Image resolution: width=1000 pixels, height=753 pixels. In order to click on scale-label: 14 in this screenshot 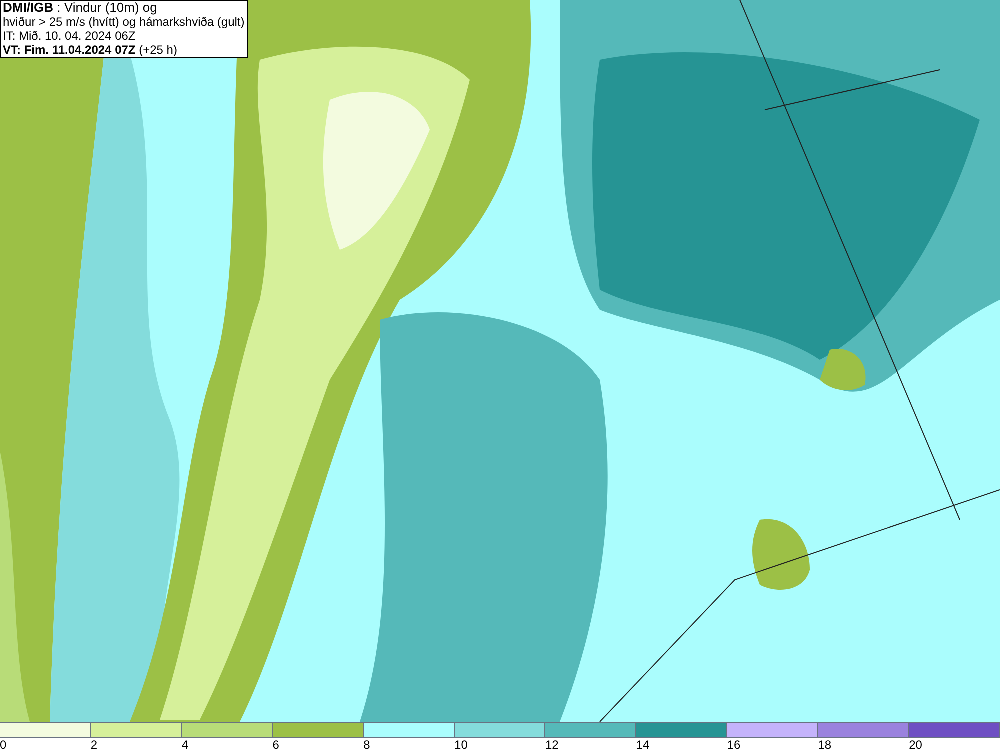, I will do `click(643, 745)`.